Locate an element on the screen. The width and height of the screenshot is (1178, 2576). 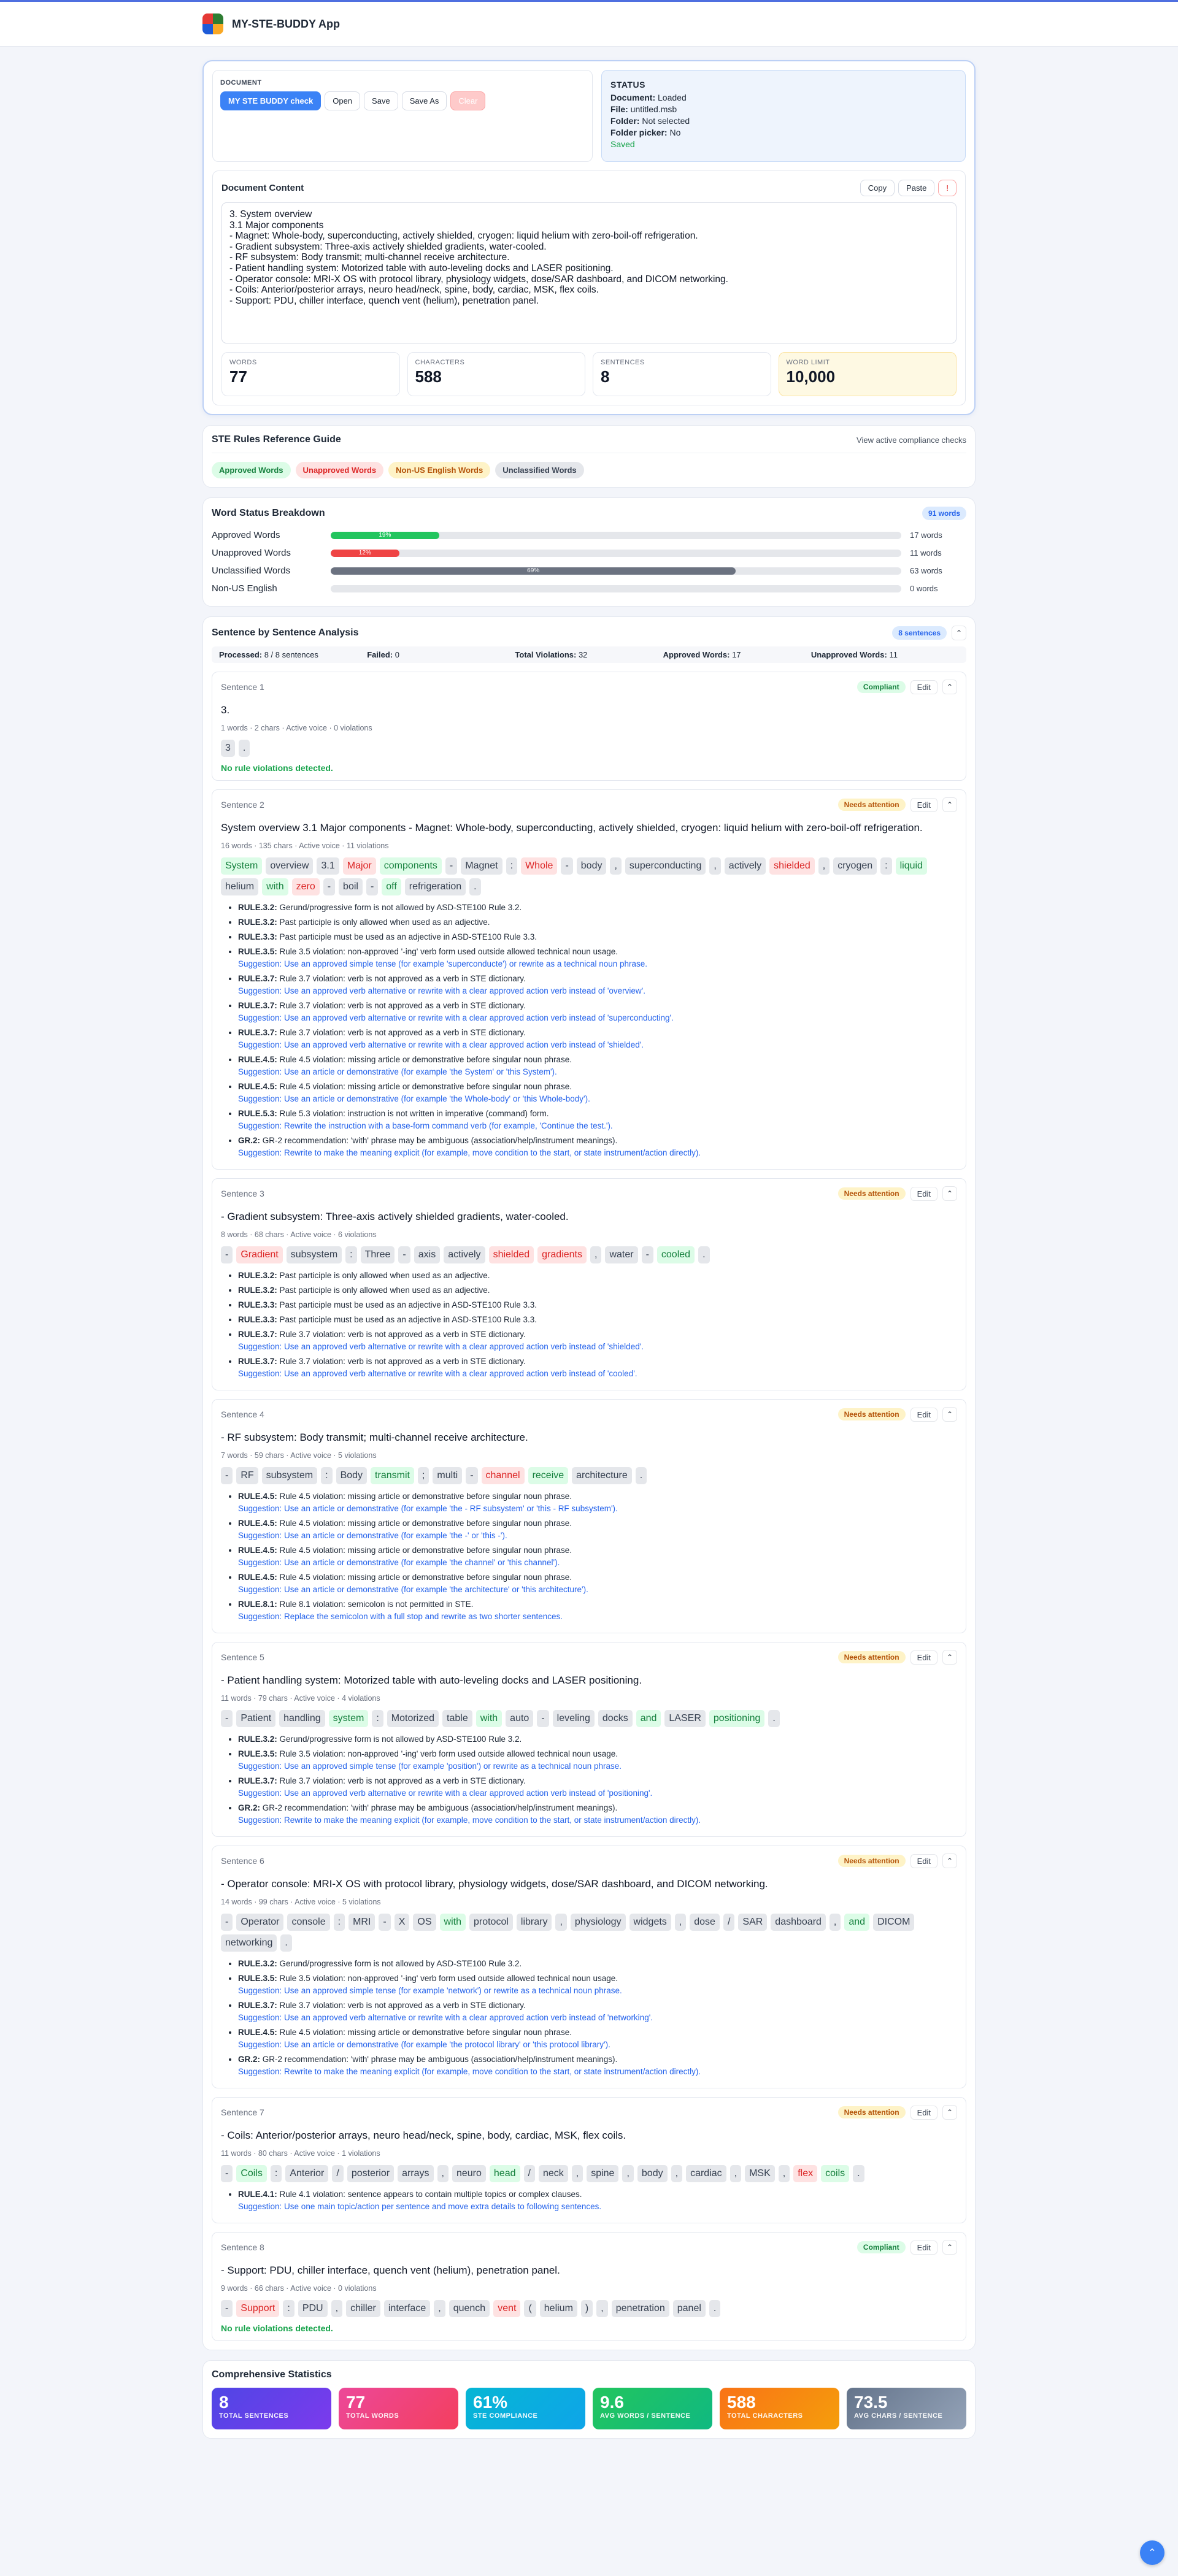
word-chip: and is located at coordinates (648, 1718).